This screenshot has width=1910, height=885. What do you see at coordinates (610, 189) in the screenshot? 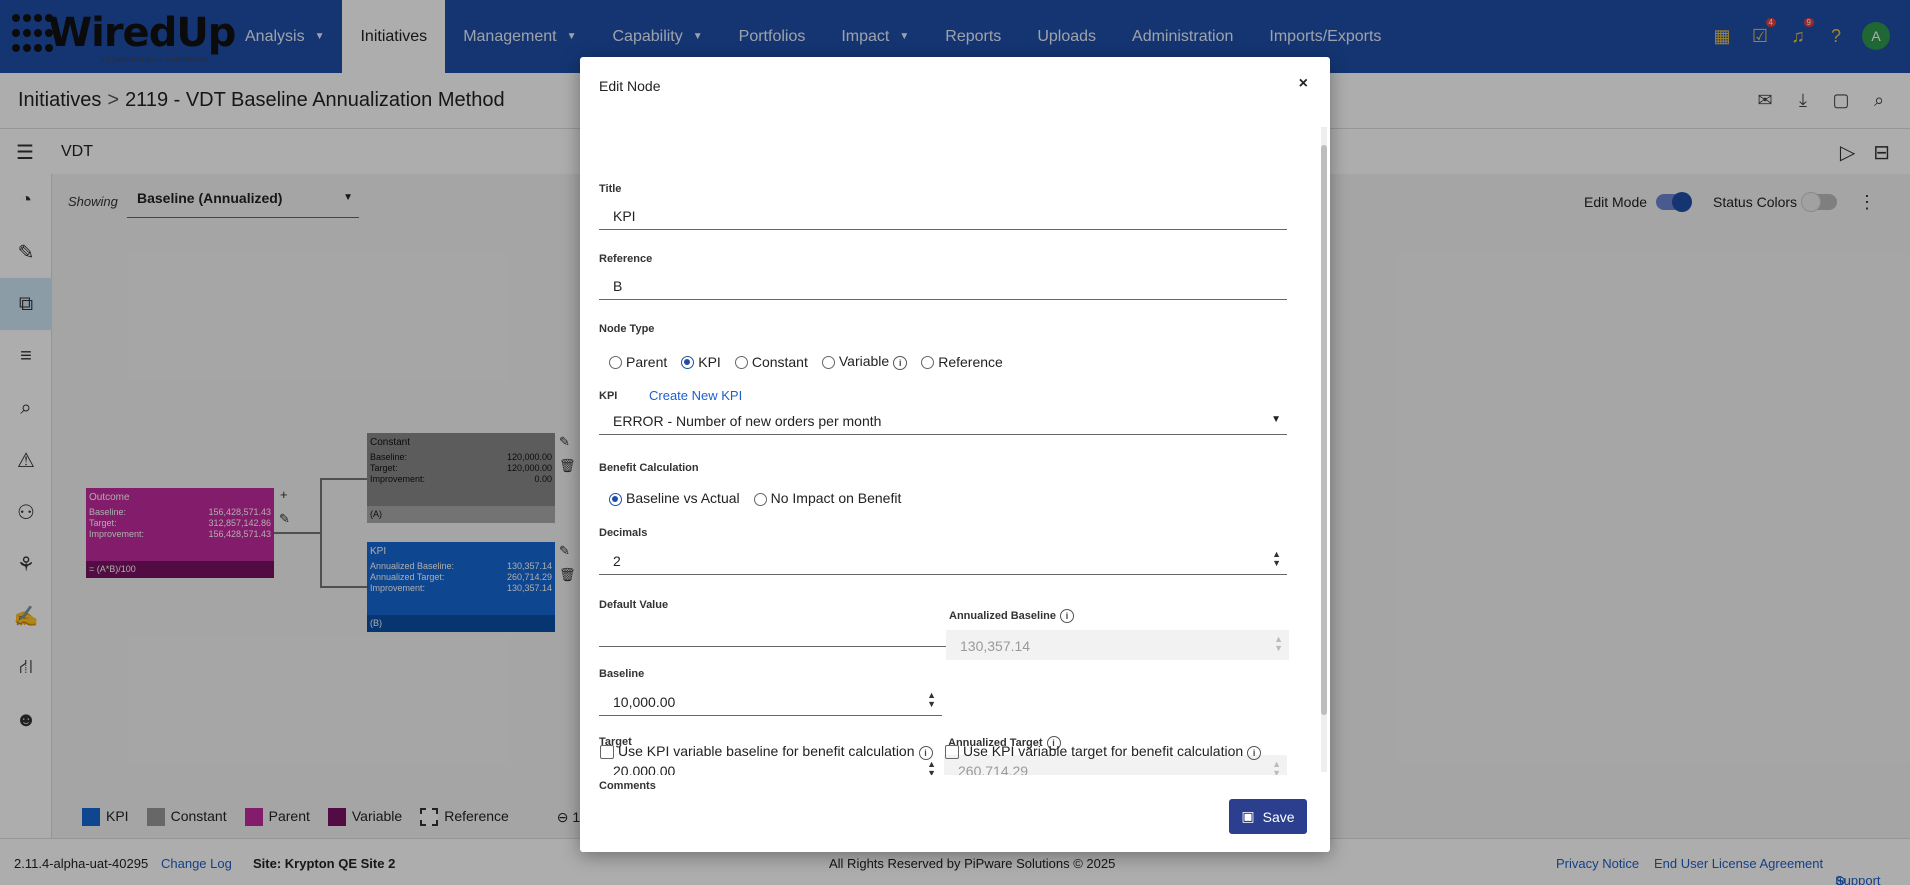
I see `title-label: Title` at bounding box center [610, 189].